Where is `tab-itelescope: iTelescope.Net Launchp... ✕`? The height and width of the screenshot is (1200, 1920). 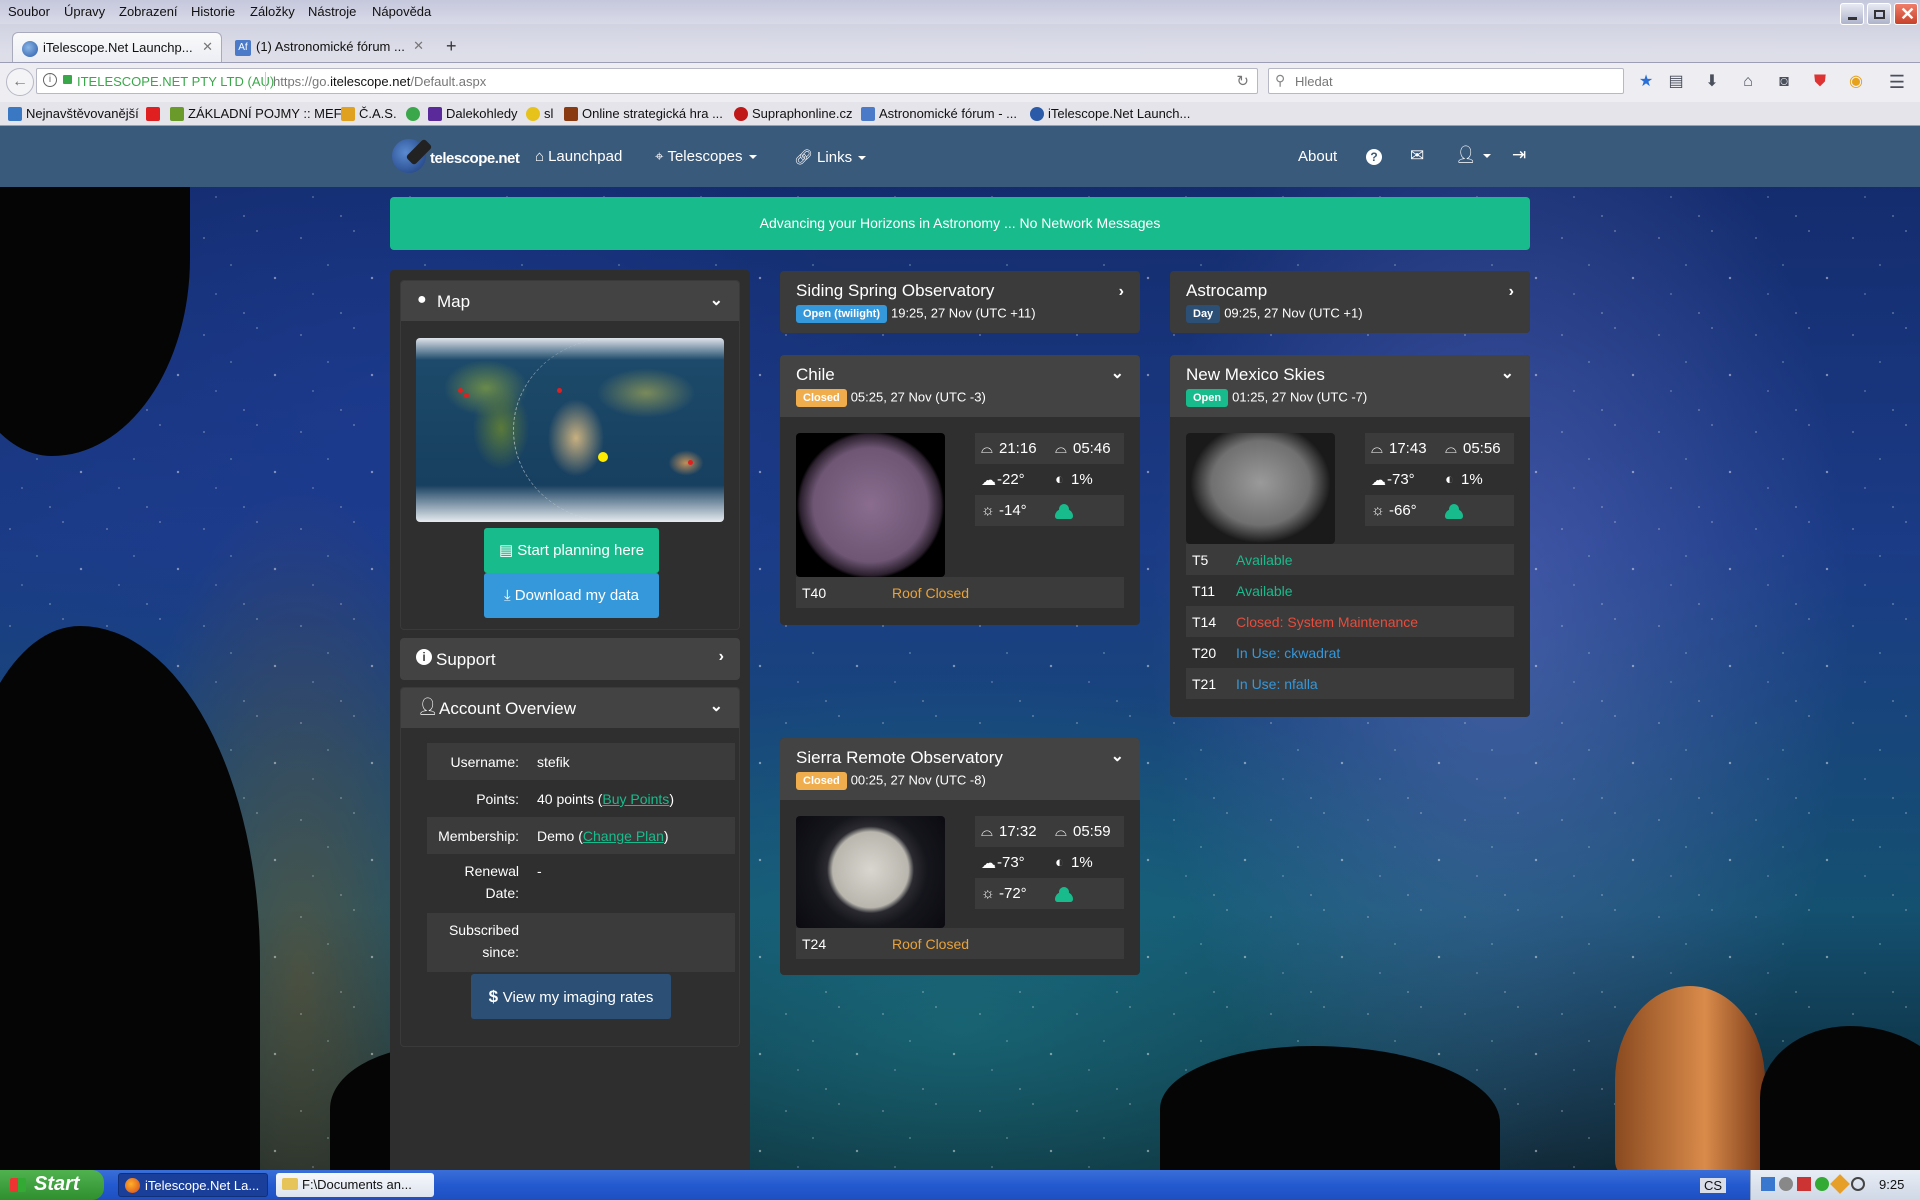 tab-itelescope: iTelescope.Net Launchp... ✕ is located at coordinates (117, 47).